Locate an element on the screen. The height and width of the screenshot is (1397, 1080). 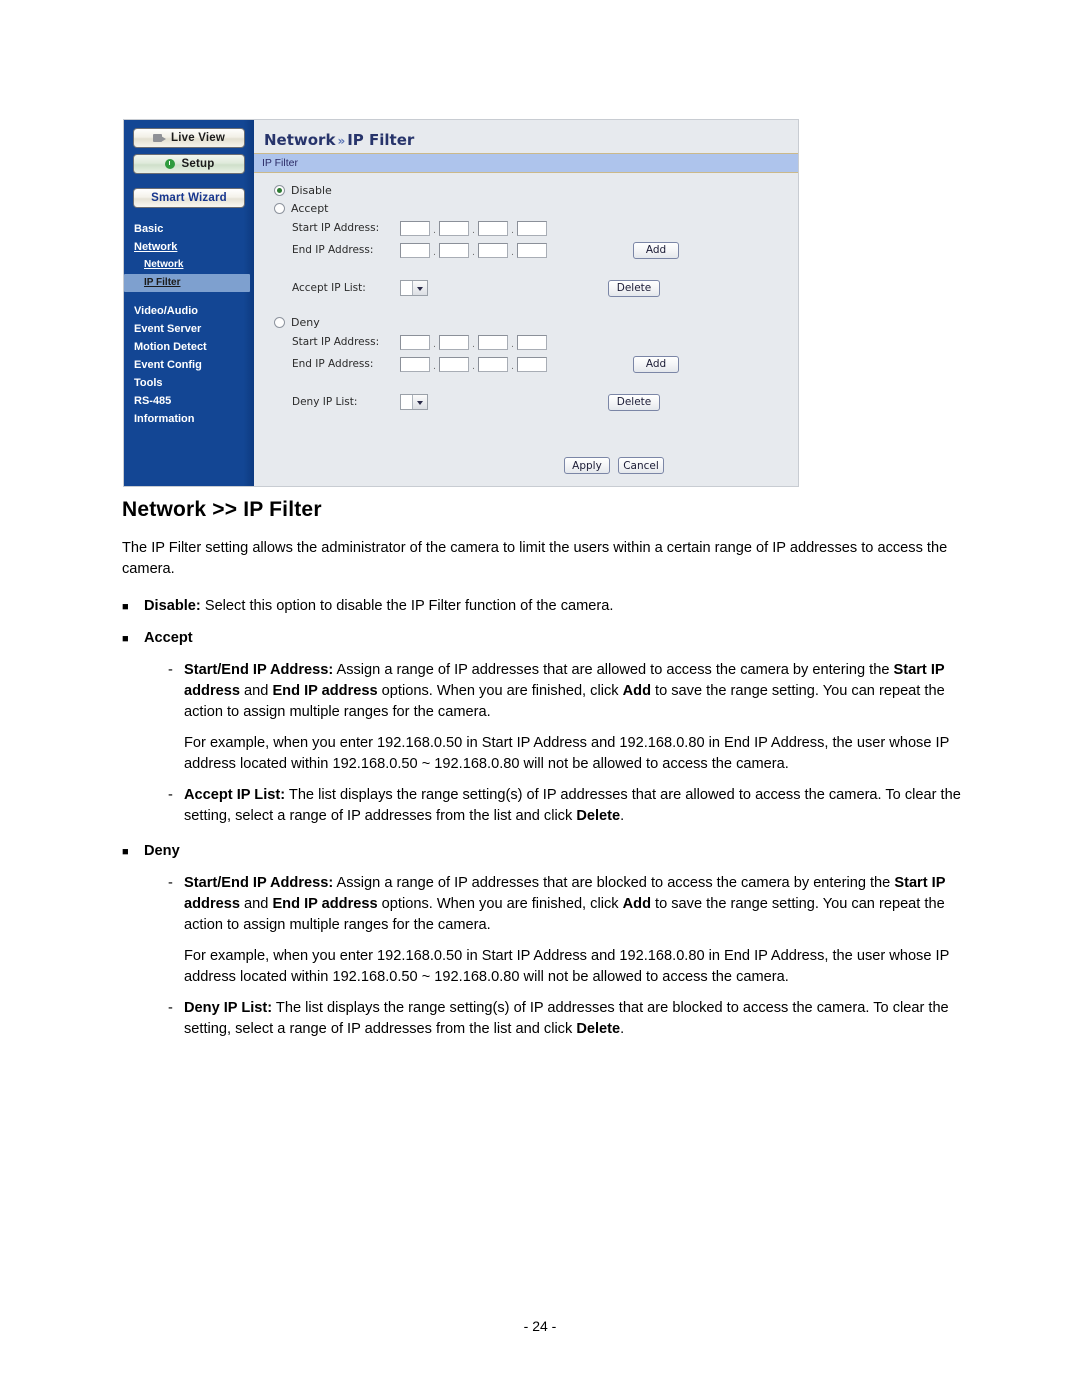
sidebar-item-video-audio: Video/Audio is located at coordinates (189, 311).